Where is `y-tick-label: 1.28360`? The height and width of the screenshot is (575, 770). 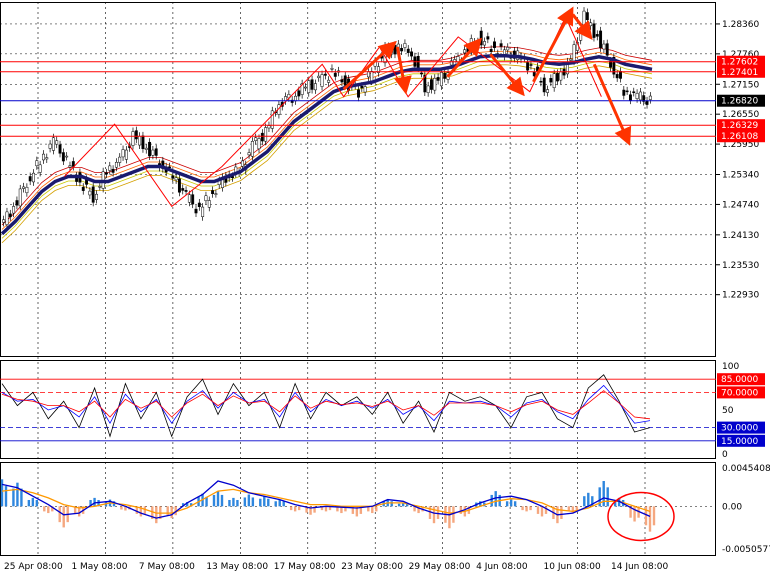
y-tick-label: 1.28360 is located at coordinates (740, 25).